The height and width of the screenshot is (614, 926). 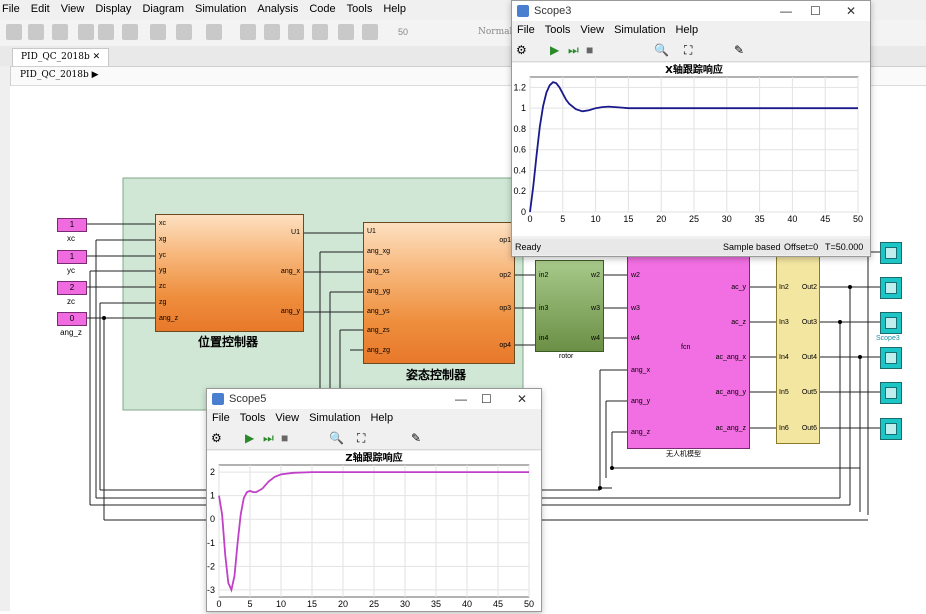 I want to click on scope5-toolbar: ⚙ ▶ ⏭ ■ 🔍 ⛶ ✎, so click(x=374, y=439).